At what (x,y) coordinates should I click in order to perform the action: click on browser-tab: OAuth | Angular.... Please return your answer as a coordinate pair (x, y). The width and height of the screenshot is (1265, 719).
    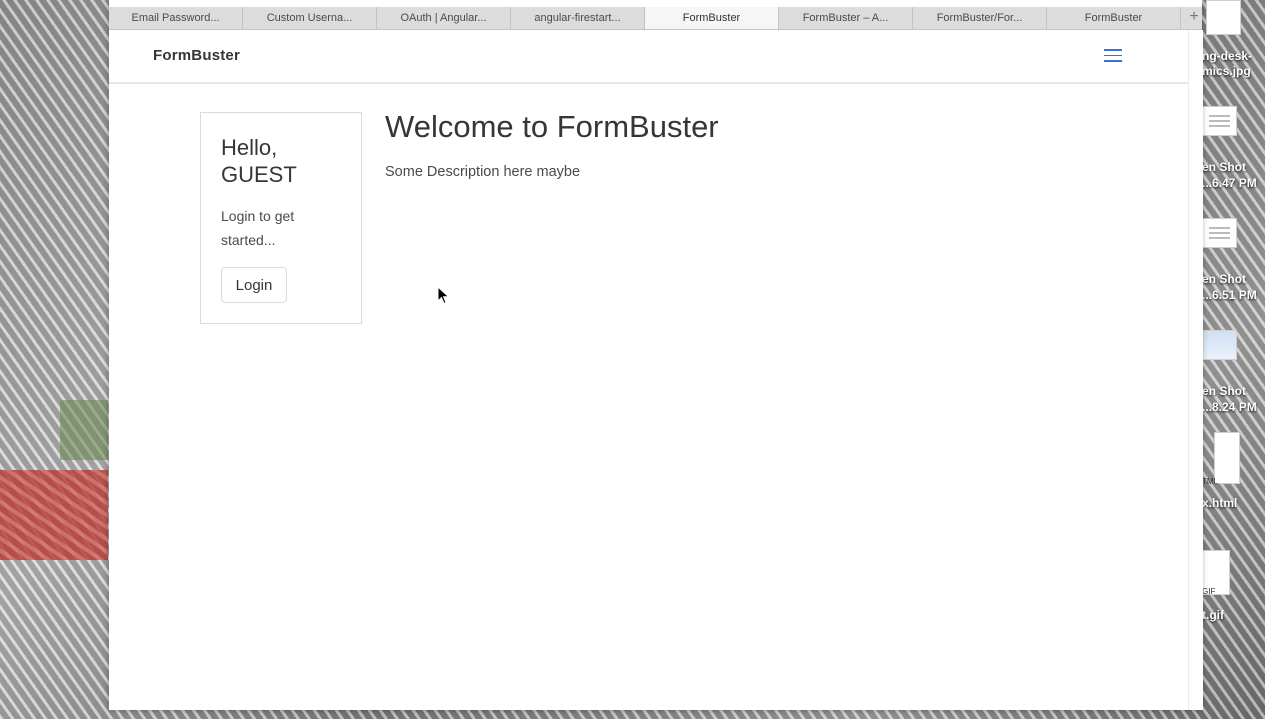
    Looking at the image, I should click on (444, 18).